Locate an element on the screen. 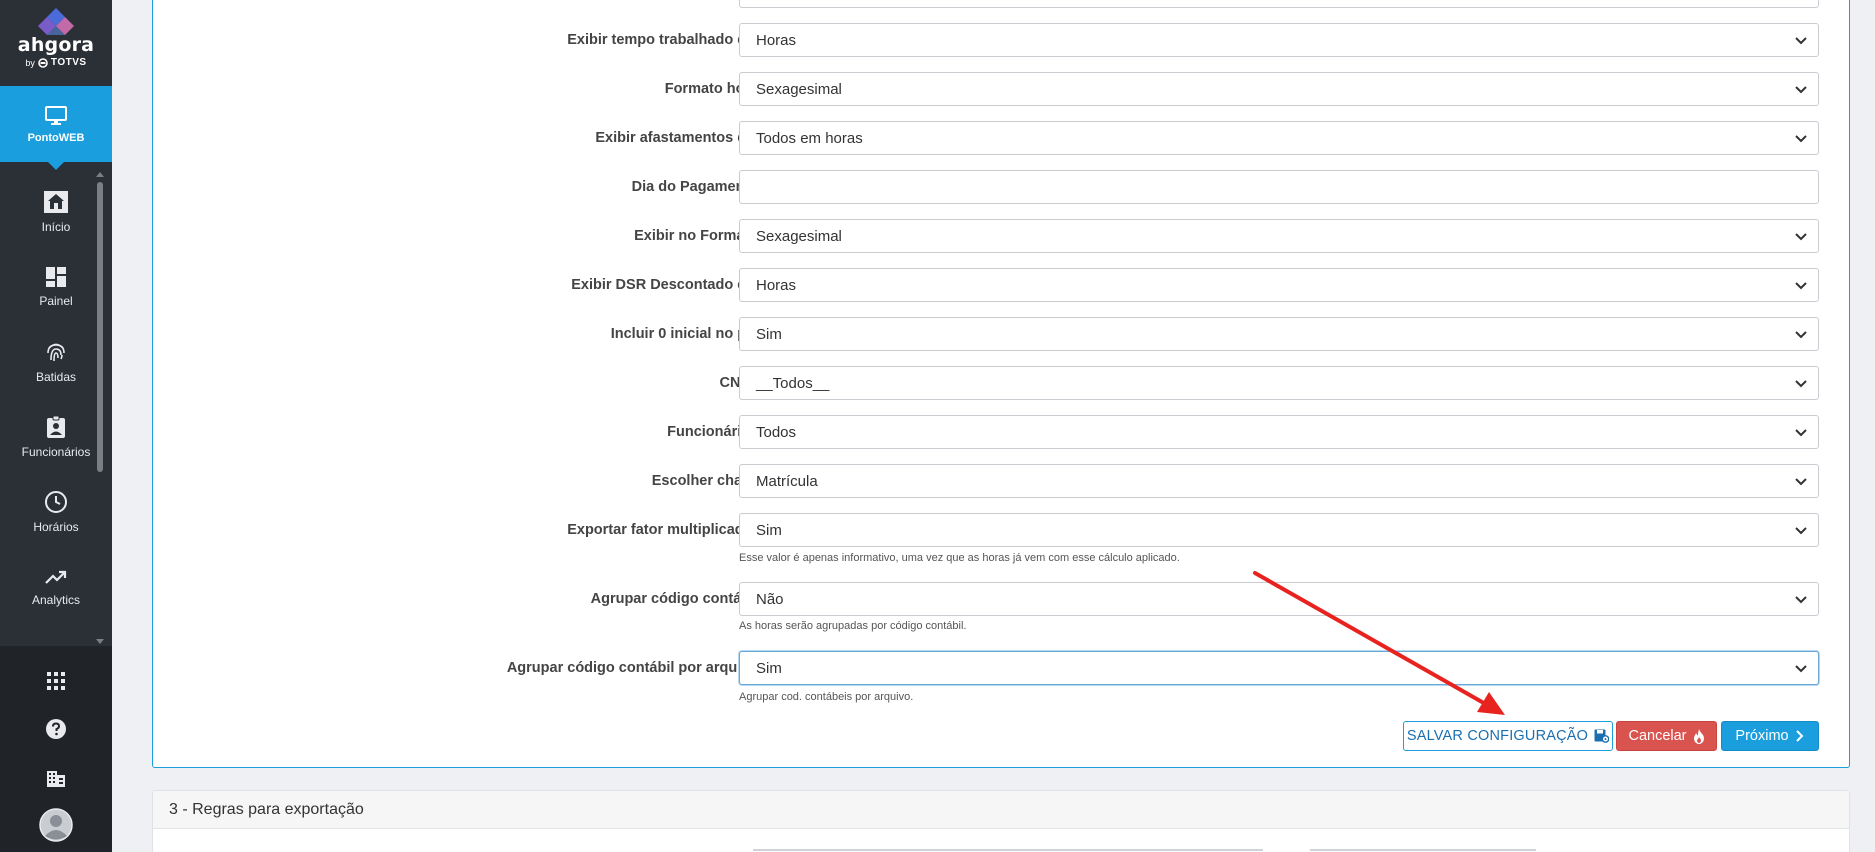  select-value: __Todos__ is located at coordinates (793, 383).